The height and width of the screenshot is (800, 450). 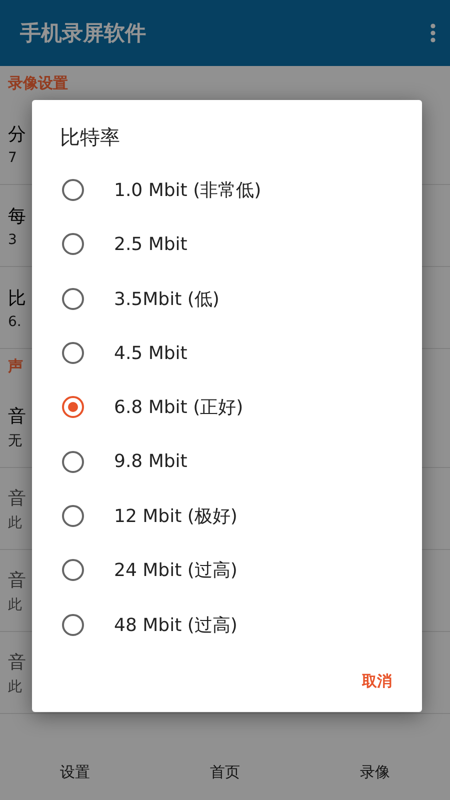 What do you see at coordinates (17, 416) in the screenshot?
I see `setting-title: 音` at bounding box center [17, 416].